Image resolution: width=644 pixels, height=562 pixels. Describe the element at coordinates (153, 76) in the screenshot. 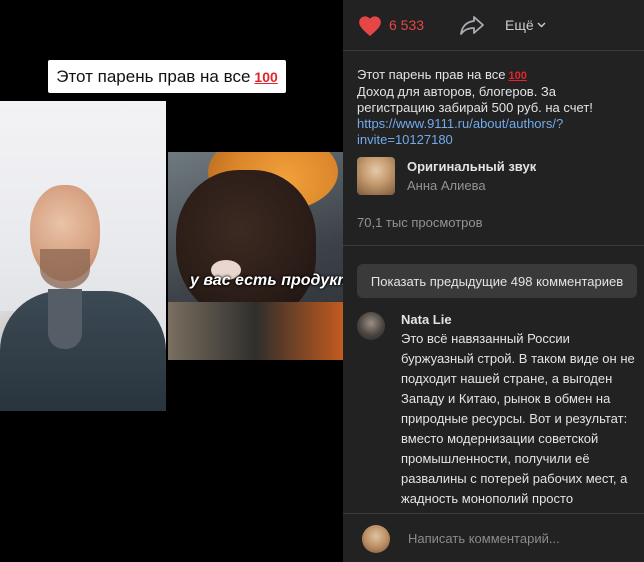

I see `video-caption-text: Этот парень прав на все` at that location.